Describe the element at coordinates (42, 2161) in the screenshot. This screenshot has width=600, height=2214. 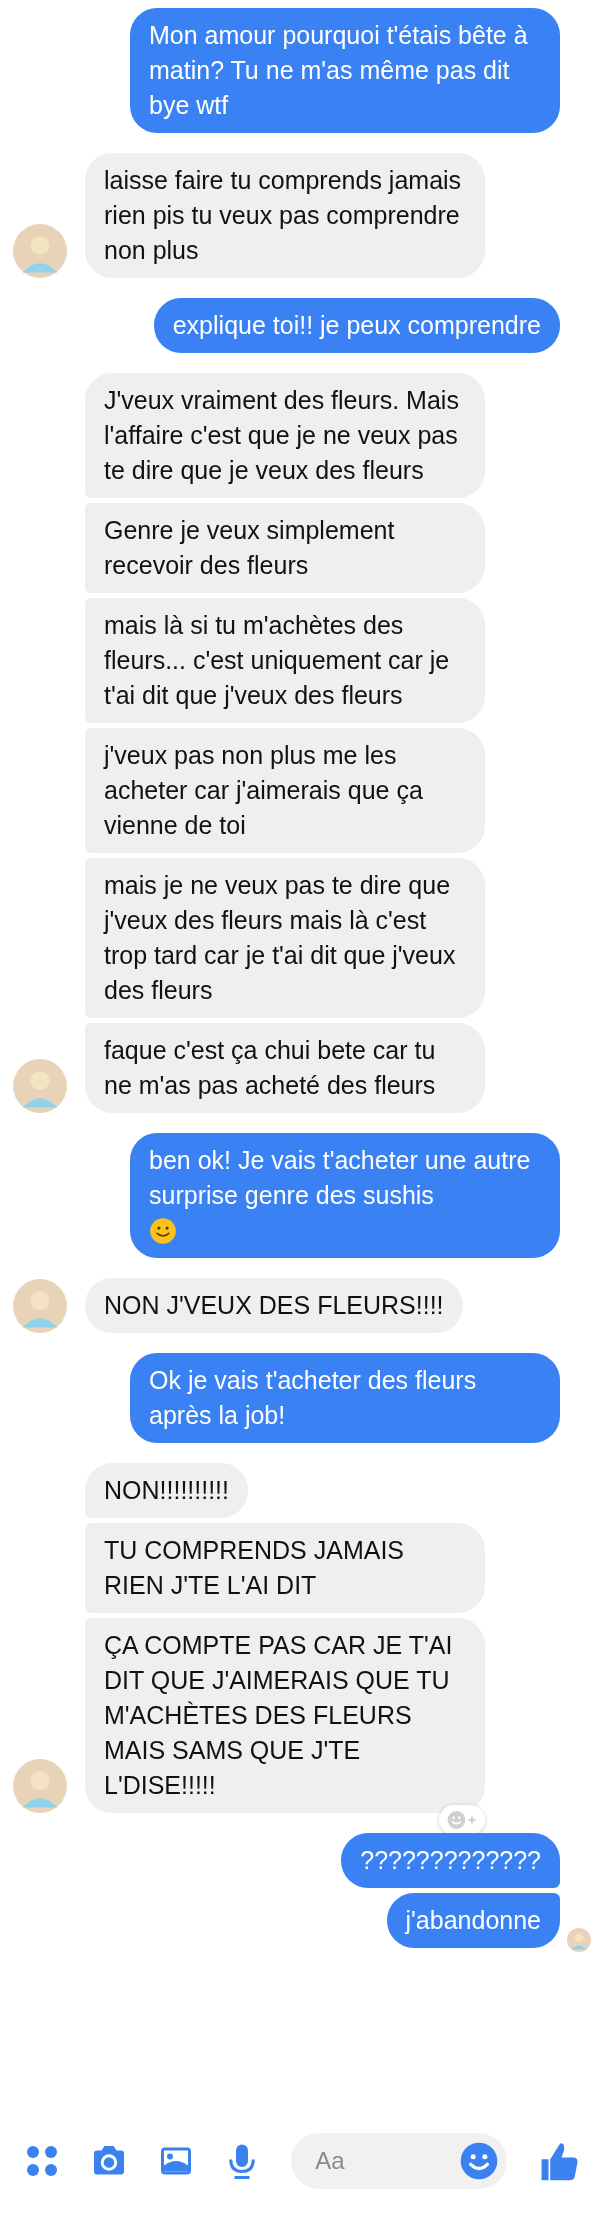
I see `more-apps-icon` at that location.